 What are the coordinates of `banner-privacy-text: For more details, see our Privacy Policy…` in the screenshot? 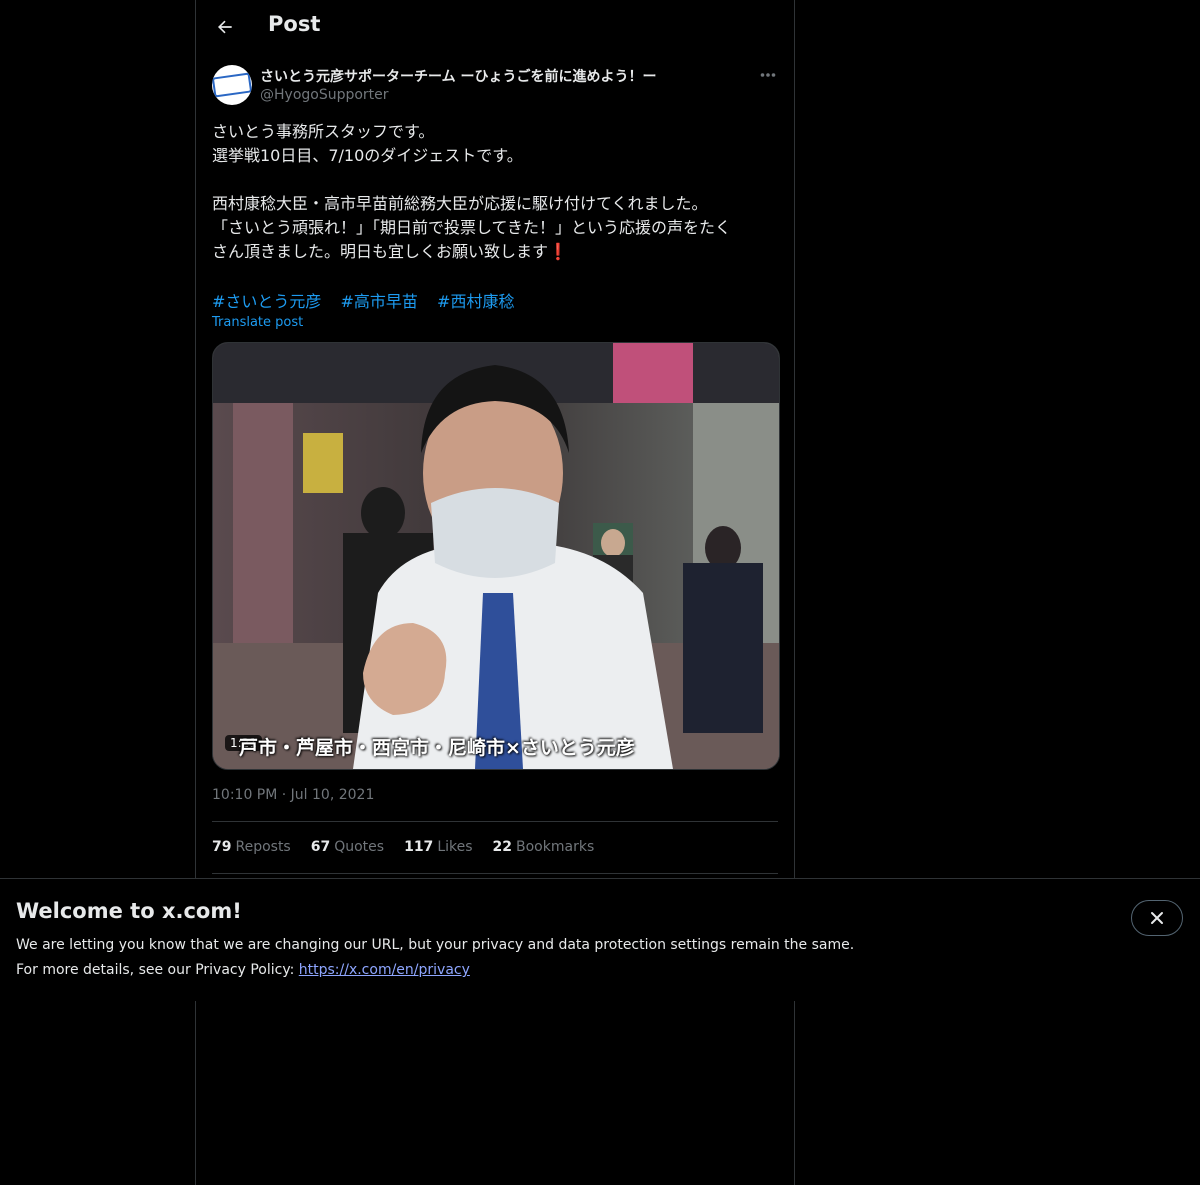 It's located at (243, 970).